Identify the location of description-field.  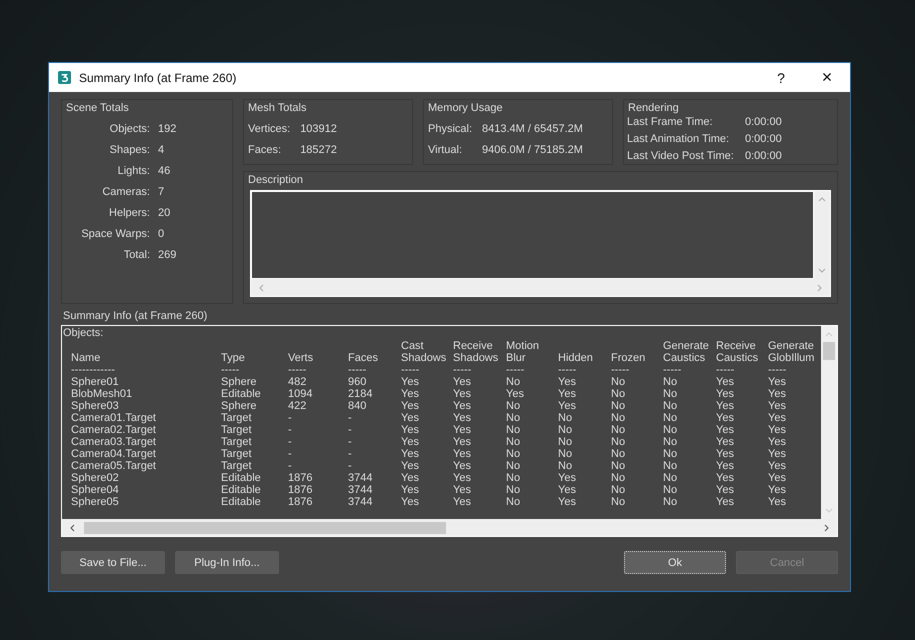
(540, 243).